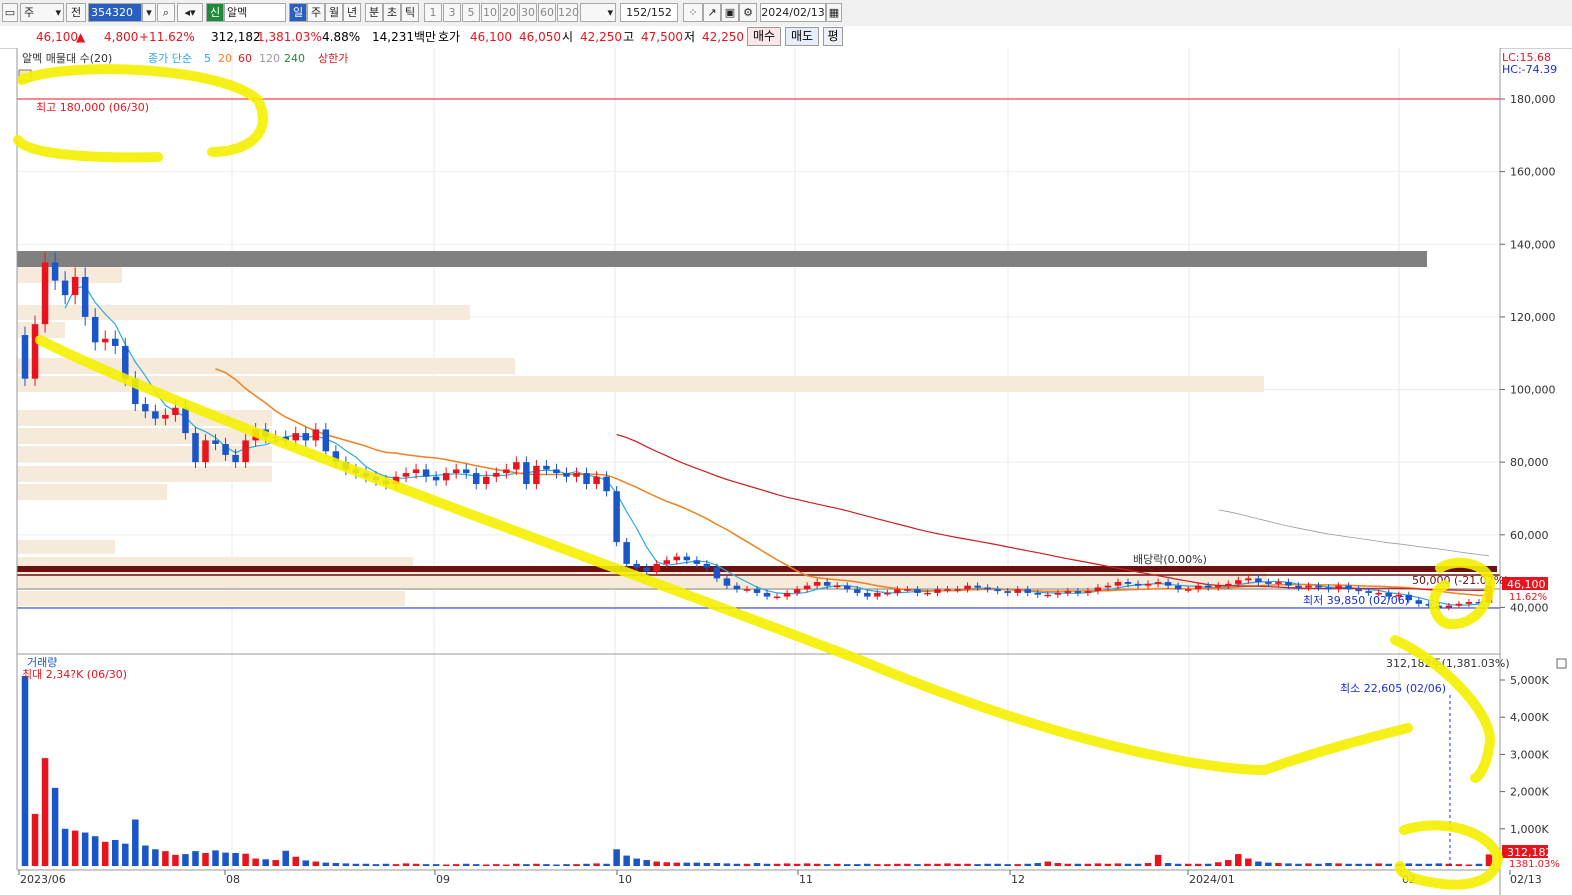 Image resolution: width=1572 pixels, height=895 pixels. Describe the element at coordinates (528, 12) in the screenshot. I see `interval-button-30: 30` at that location.